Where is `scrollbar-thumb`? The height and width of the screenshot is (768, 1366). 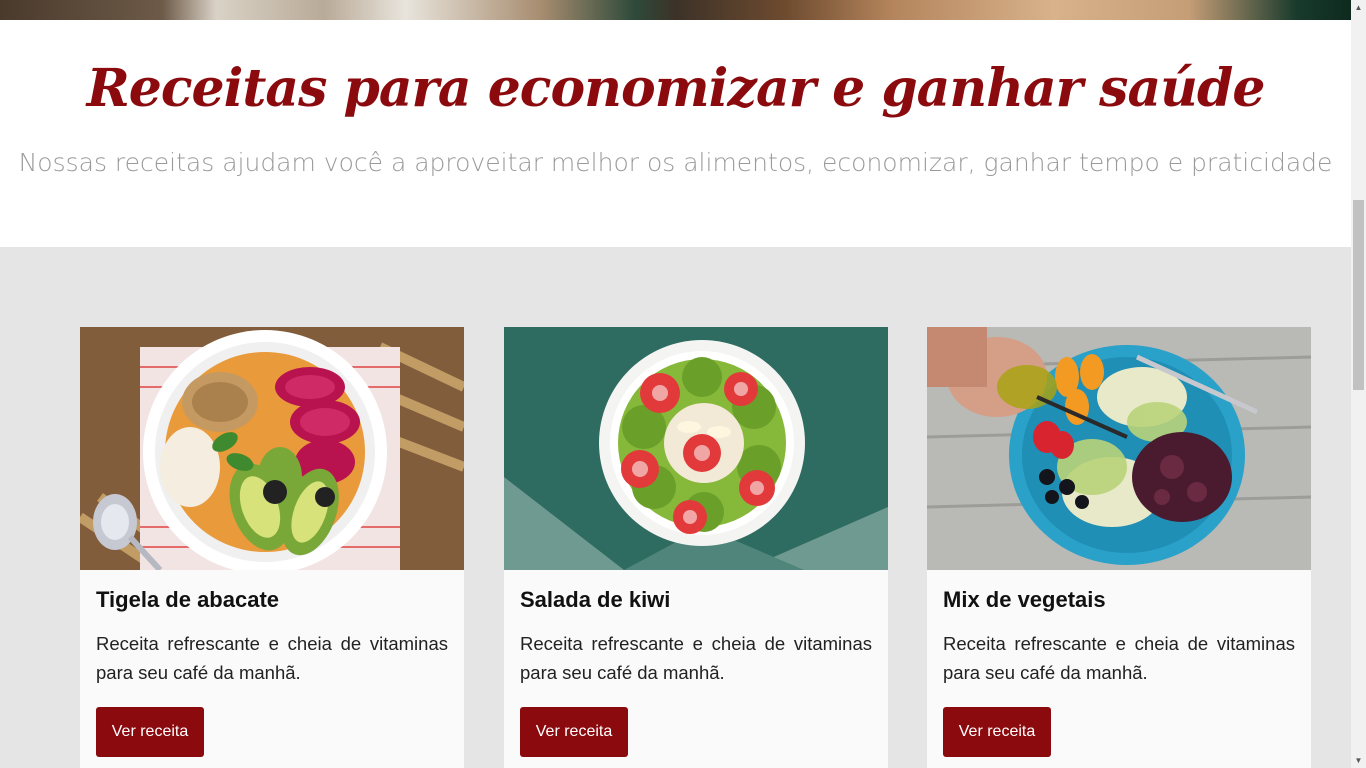
scrollbar-thumb is located at coordinates (1358, 295).